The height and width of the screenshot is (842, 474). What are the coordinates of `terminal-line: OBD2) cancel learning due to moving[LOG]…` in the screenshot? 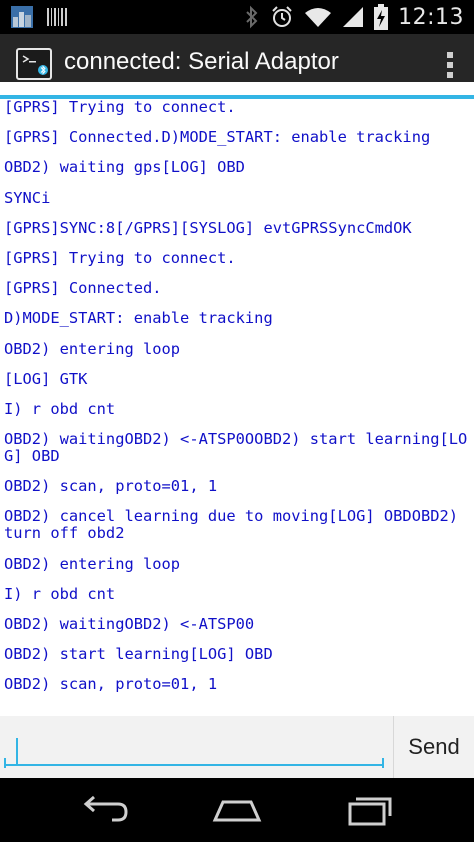 It's located at (236, 525).